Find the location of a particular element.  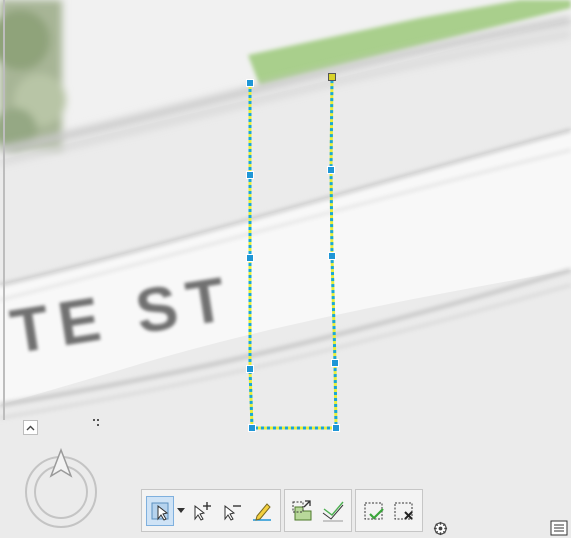

compass-navigator-icon is located at coordinates (61, 488).